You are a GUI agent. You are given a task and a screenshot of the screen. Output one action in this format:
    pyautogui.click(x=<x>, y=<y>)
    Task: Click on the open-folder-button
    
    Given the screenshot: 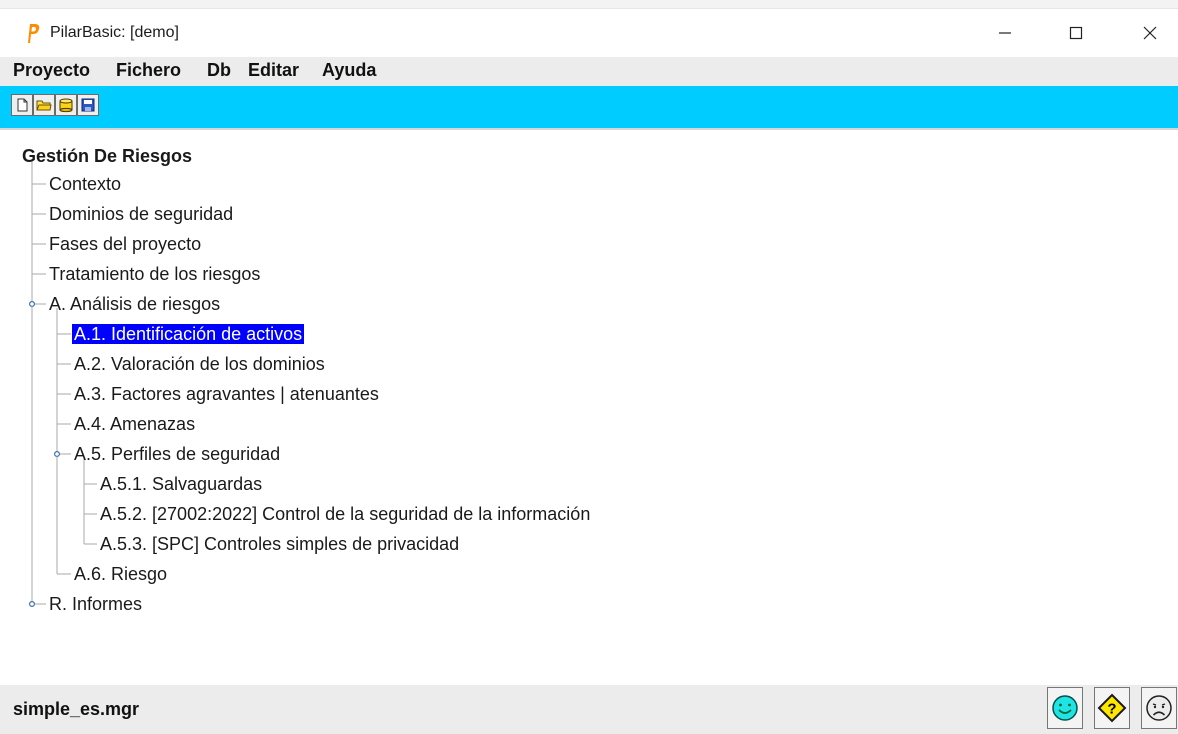 What is the action you would take?
    pyautogui.click(x=44, y=105)
    